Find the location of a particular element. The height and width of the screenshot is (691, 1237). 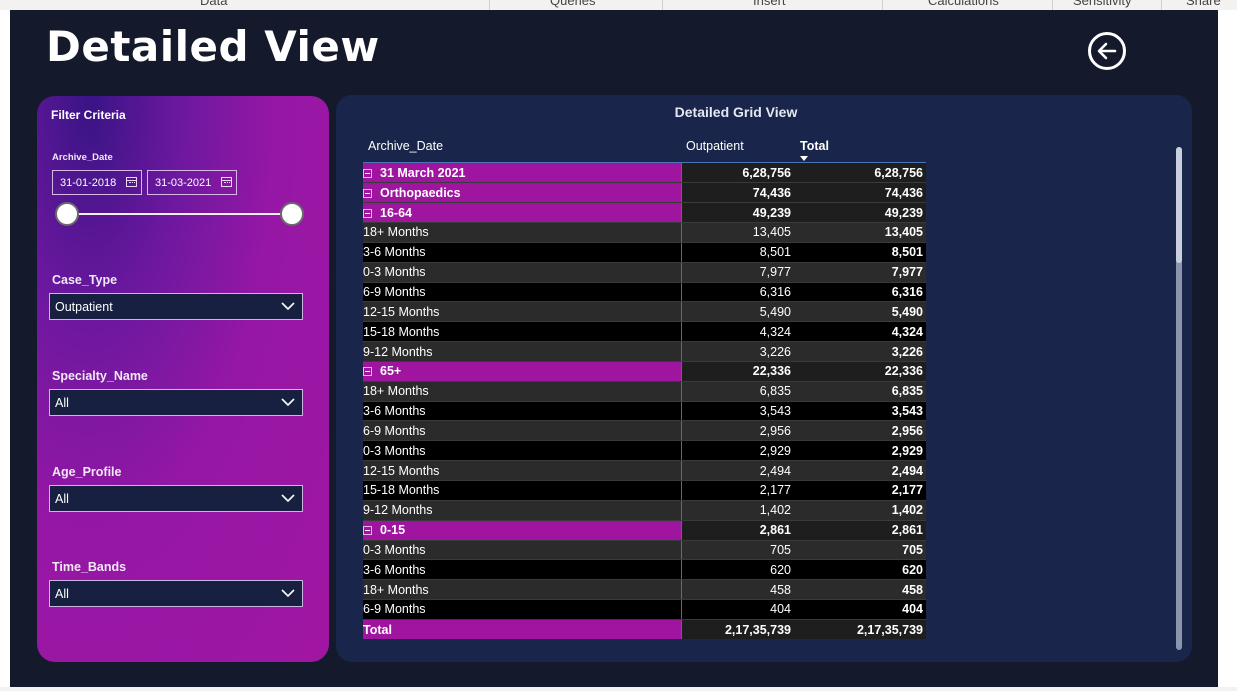

case-type-label: Case_Type is located at coordinates (85, 280).